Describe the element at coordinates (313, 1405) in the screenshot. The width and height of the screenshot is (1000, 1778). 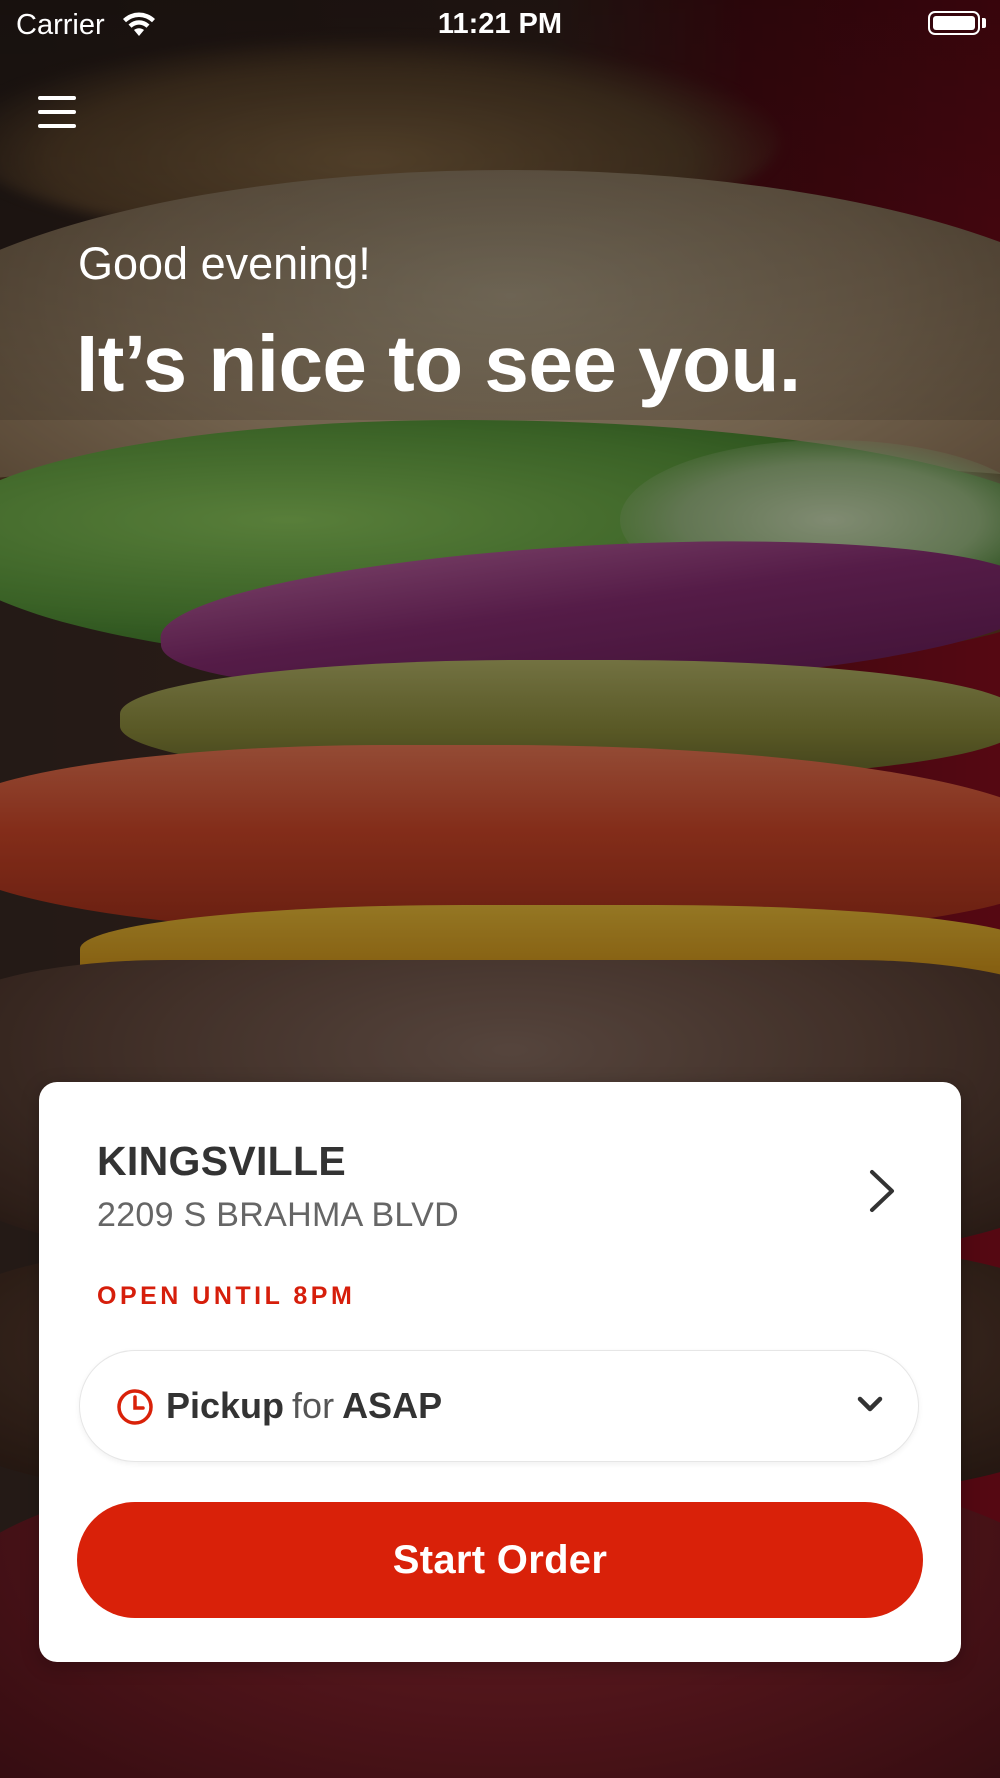
I see `order-mode-connector: for` at that location.